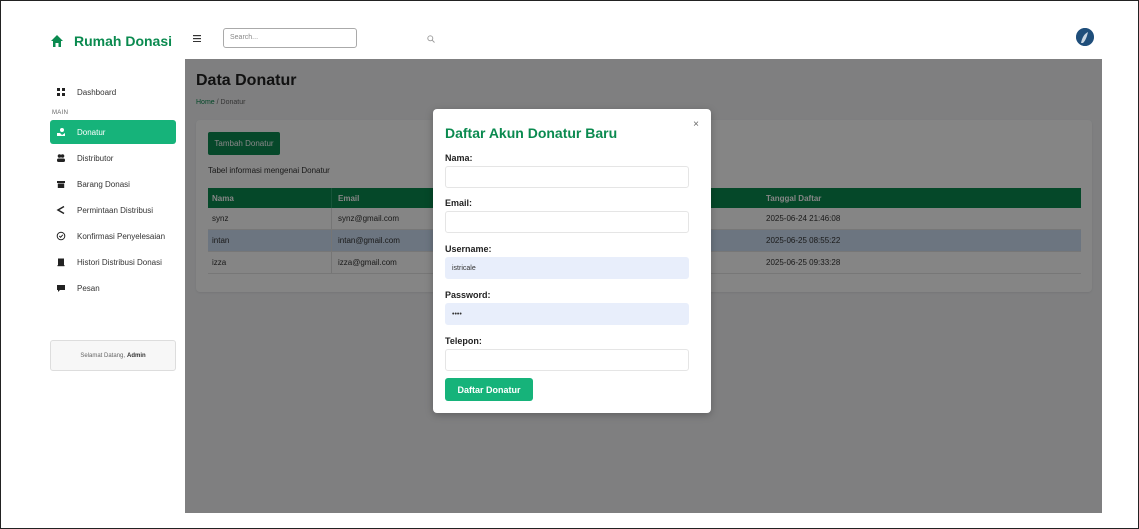  Describe the element at coordinates (103, 355) in the screenshot. I see `welcome-text: Selamat Datang,` at that location.